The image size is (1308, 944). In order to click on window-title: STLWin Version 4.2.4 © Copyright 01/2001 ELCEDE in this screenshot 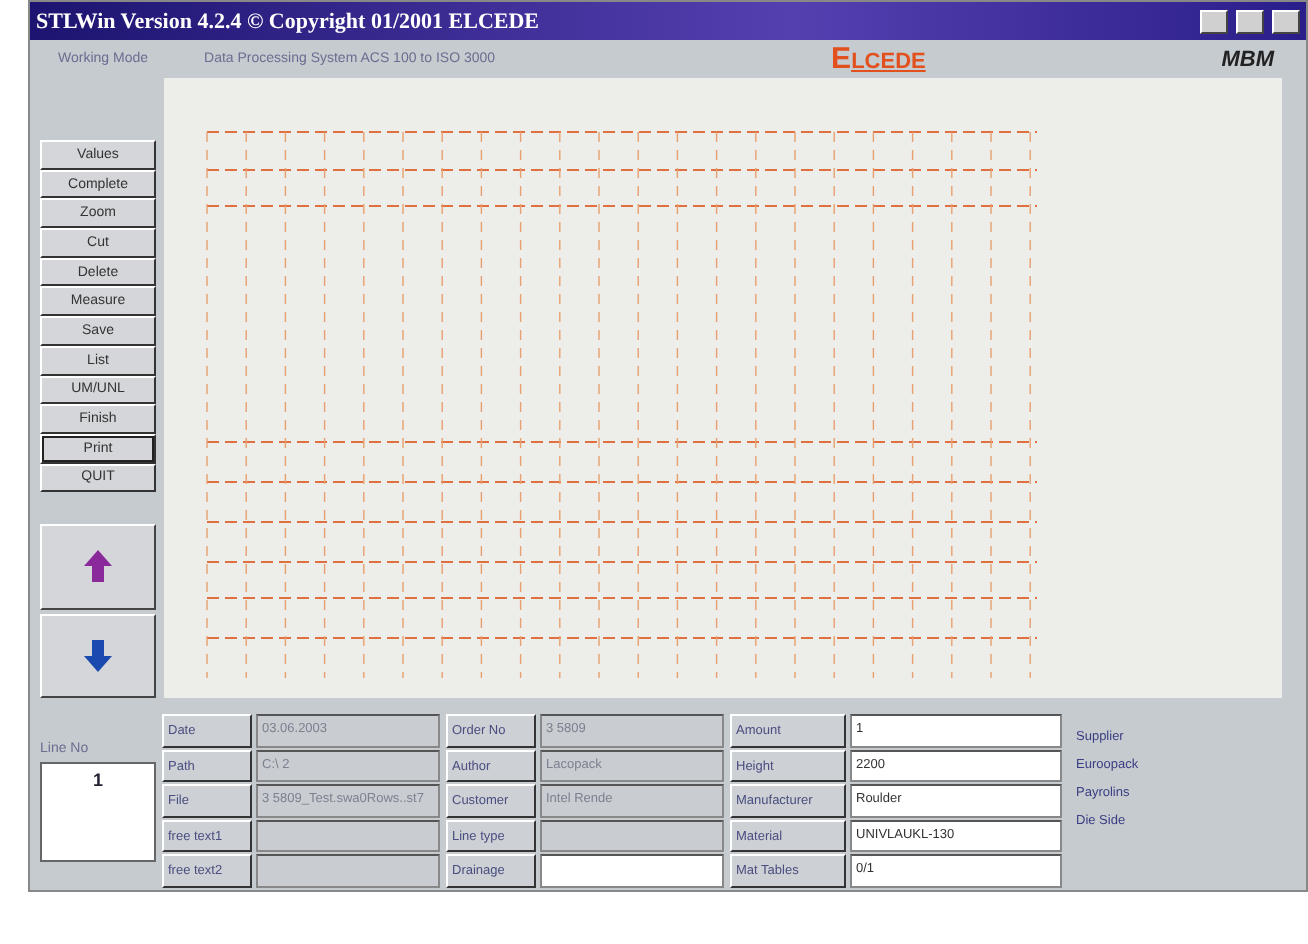, I will do `click(289, 21)`.